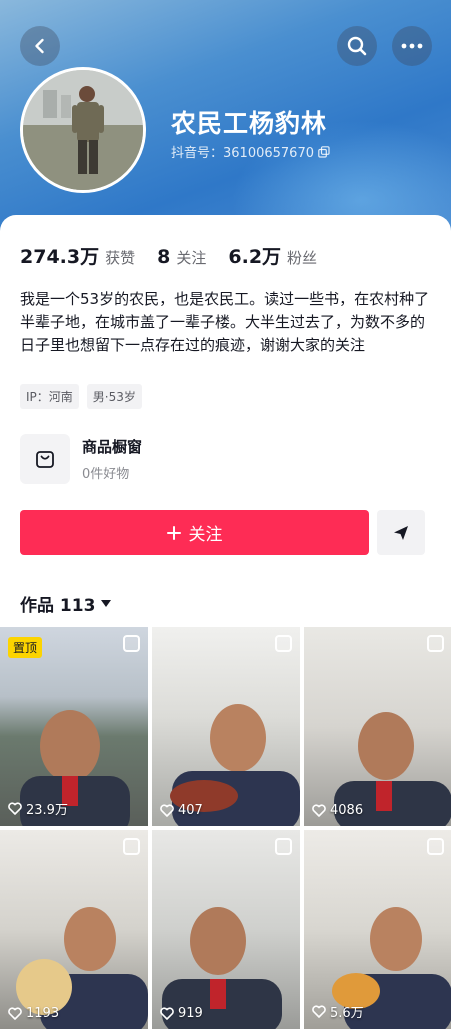 The image size is (451, 1035). I want to click on likes-count-text: 5.6万, so click(347, 1013).